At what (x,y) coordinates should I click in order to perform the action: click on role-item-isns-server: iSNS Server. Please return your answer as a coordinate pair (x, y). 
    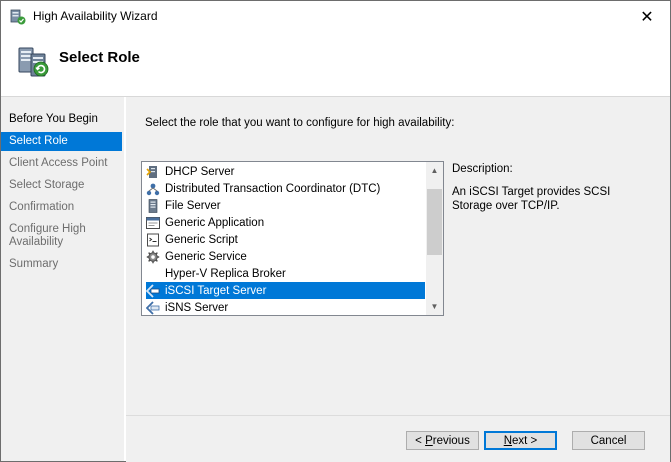
    Looking at the image, I should click on (285, 307).